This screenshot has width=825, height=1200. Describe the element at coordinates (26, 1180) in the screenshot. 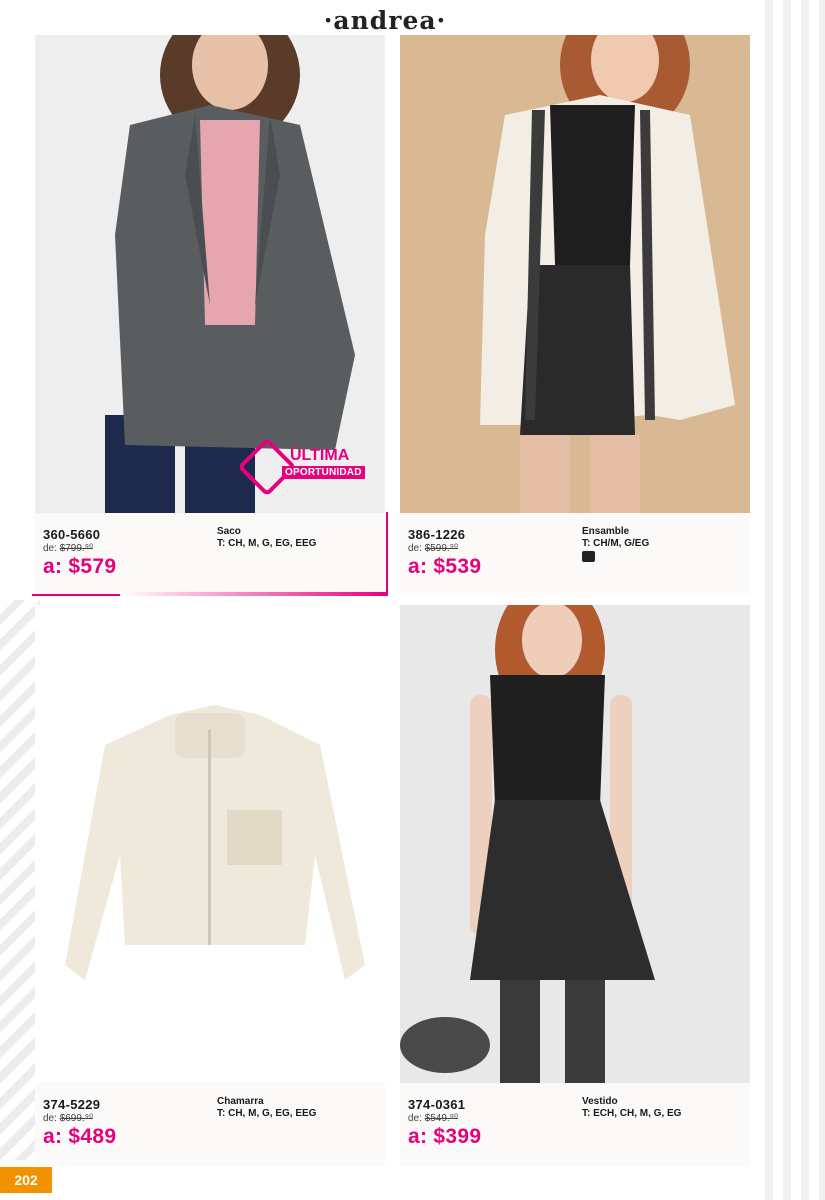

I see `page-number: 202` at that location.